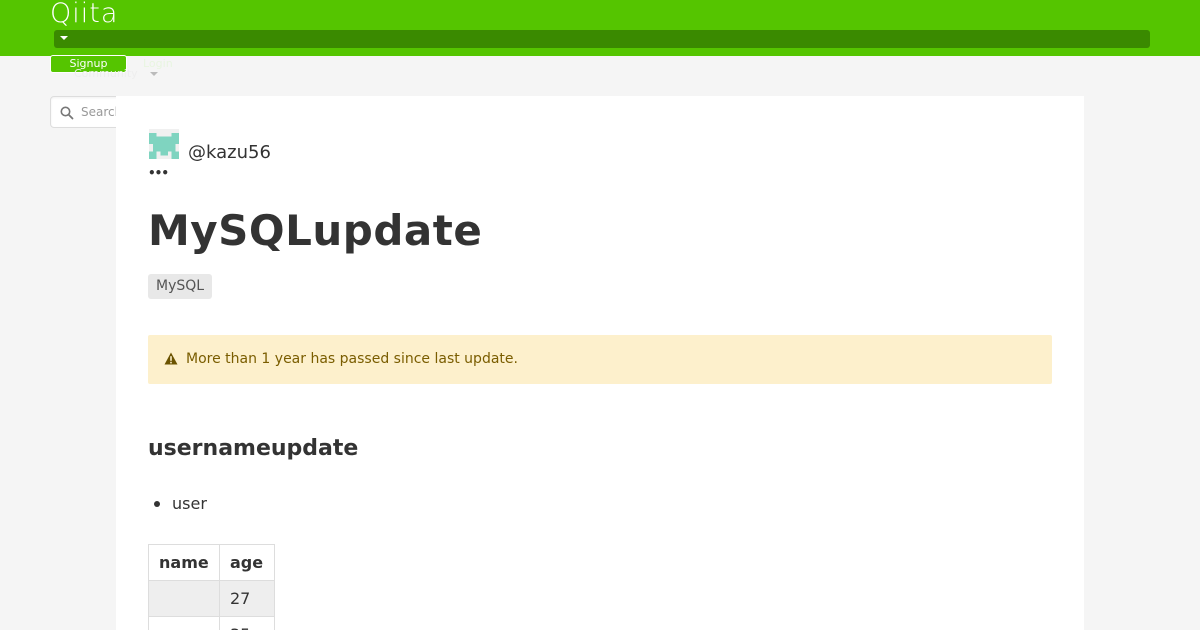 The image size is (1200, 630). Describe the element at coordinates (600, 28) in the screenshot. I see `site-header: Qiita` at that location.